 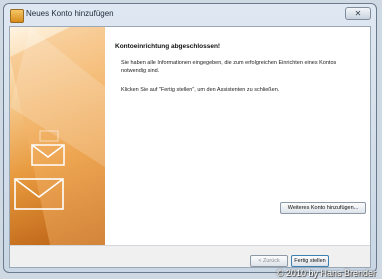 What do you see at coordinates (17, 16) in the screenshot?
I see `outlook-icon` at bounding box center [17, 16].